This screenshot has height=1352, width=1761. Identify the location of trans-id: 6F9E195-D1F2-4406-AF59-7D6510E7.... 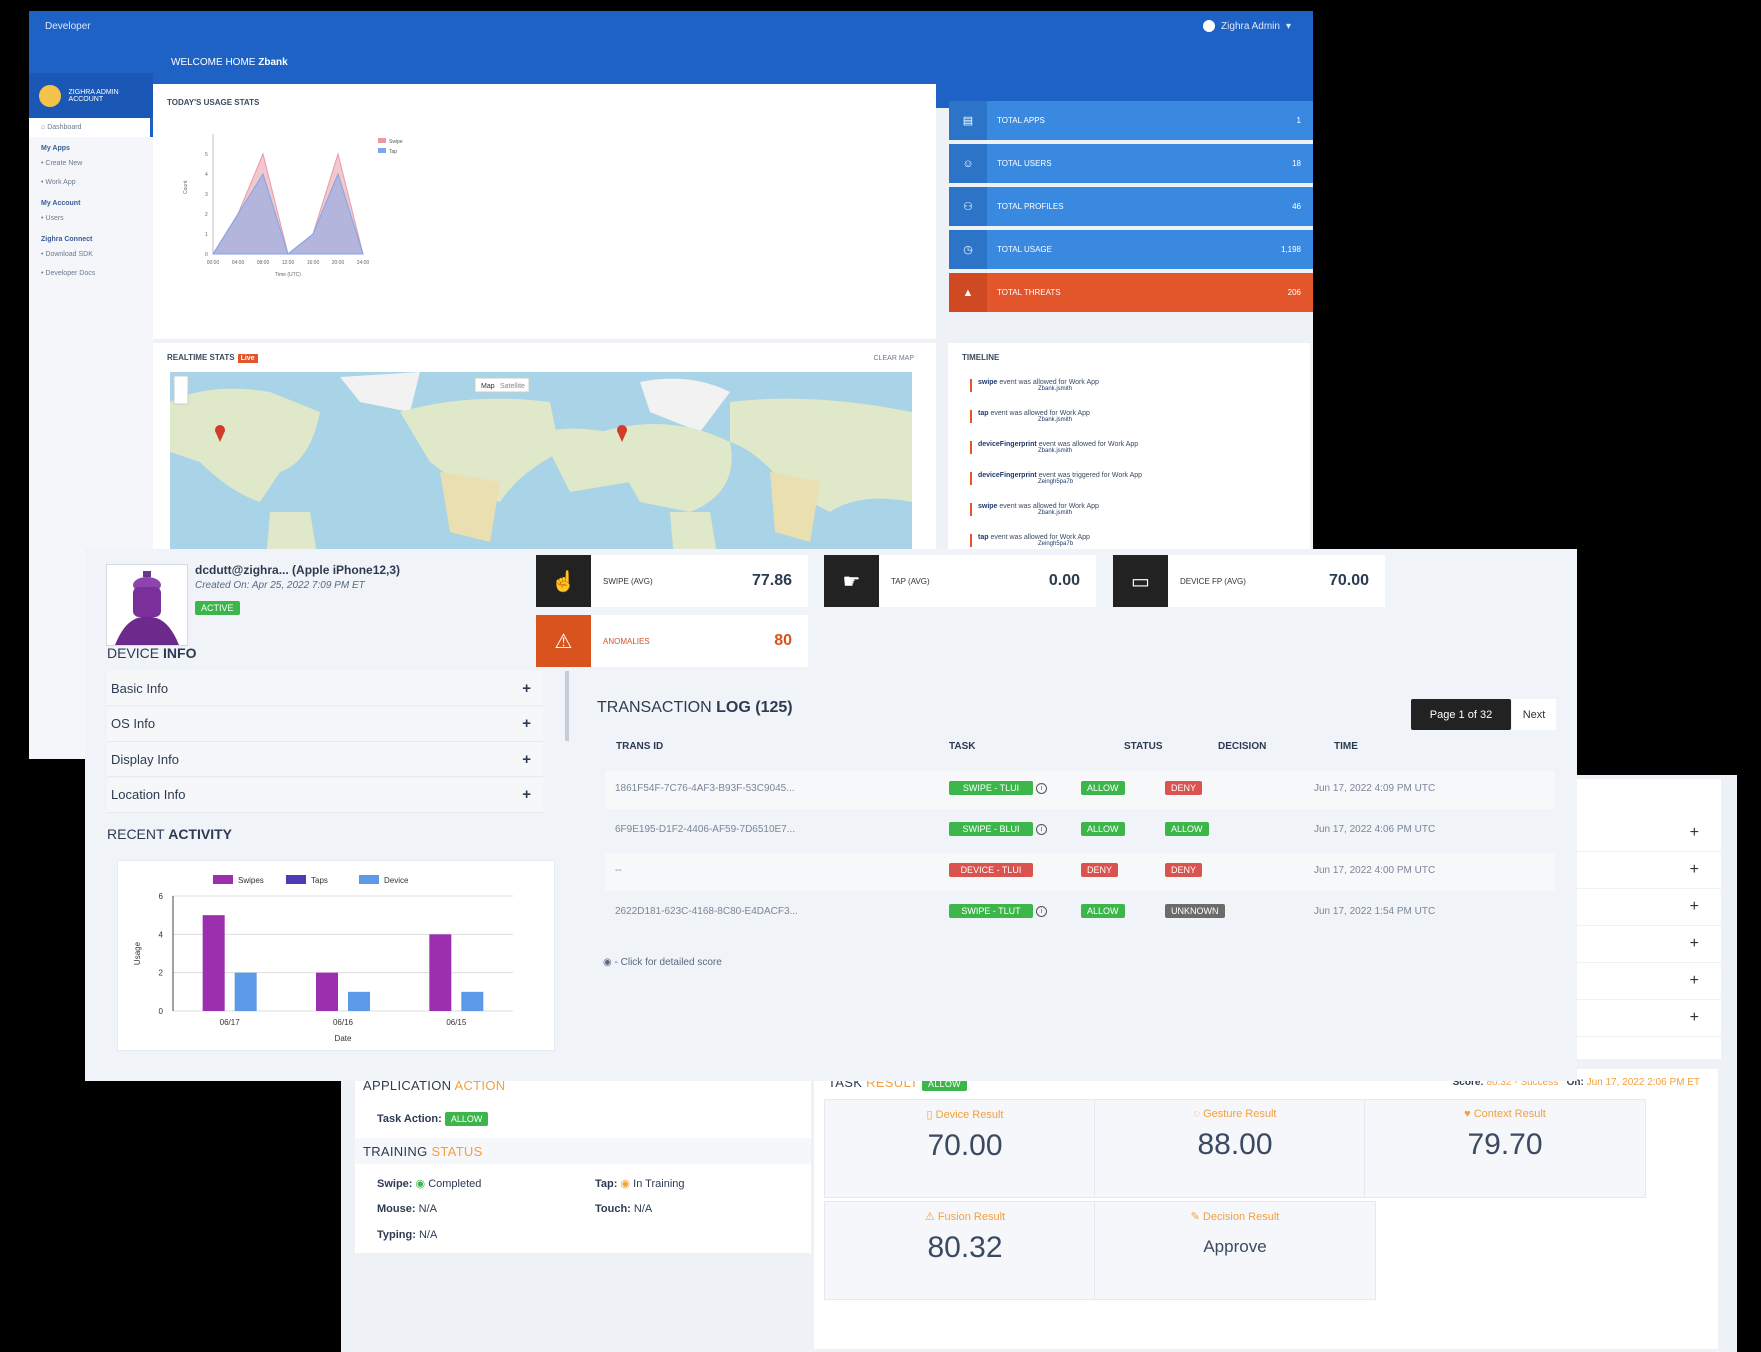
(705, 829).